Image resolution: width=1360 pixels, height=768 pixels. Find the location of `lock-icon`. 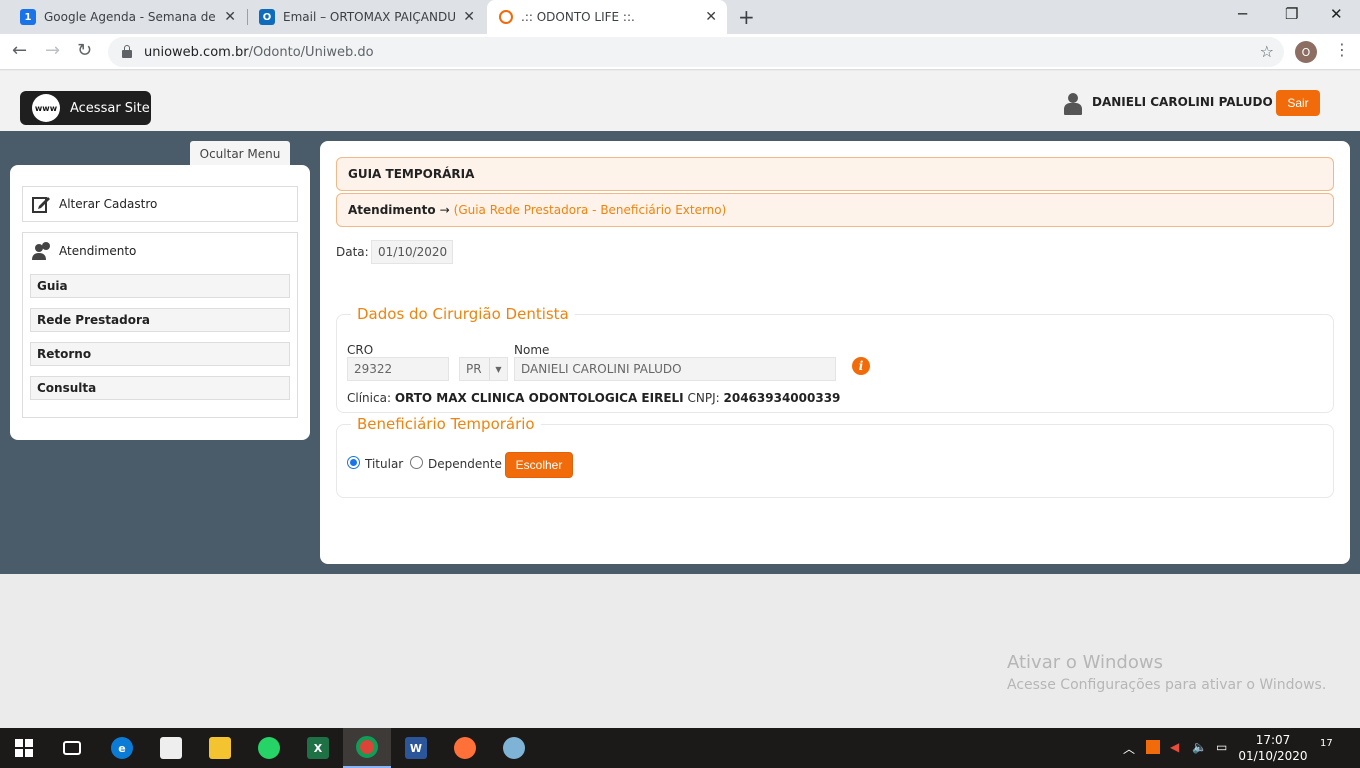

lock-icon is located at coordinates (127, 51).